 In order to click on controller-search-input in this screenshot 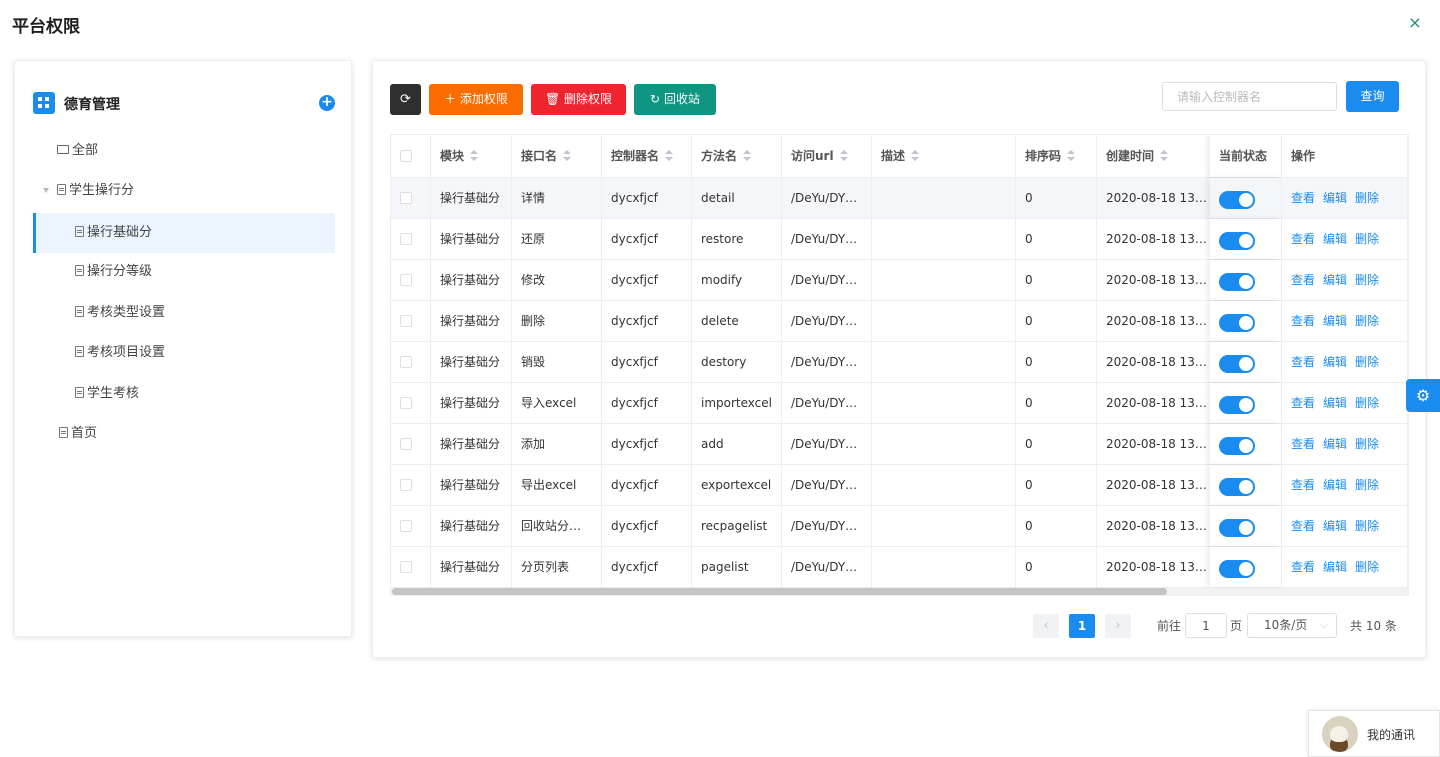, I will do `click(1249, 96)`.